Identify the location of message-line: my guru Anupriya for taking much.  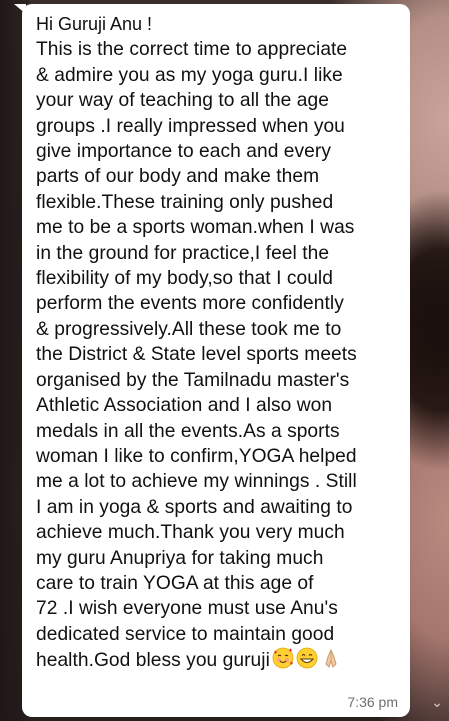
(180, 558).